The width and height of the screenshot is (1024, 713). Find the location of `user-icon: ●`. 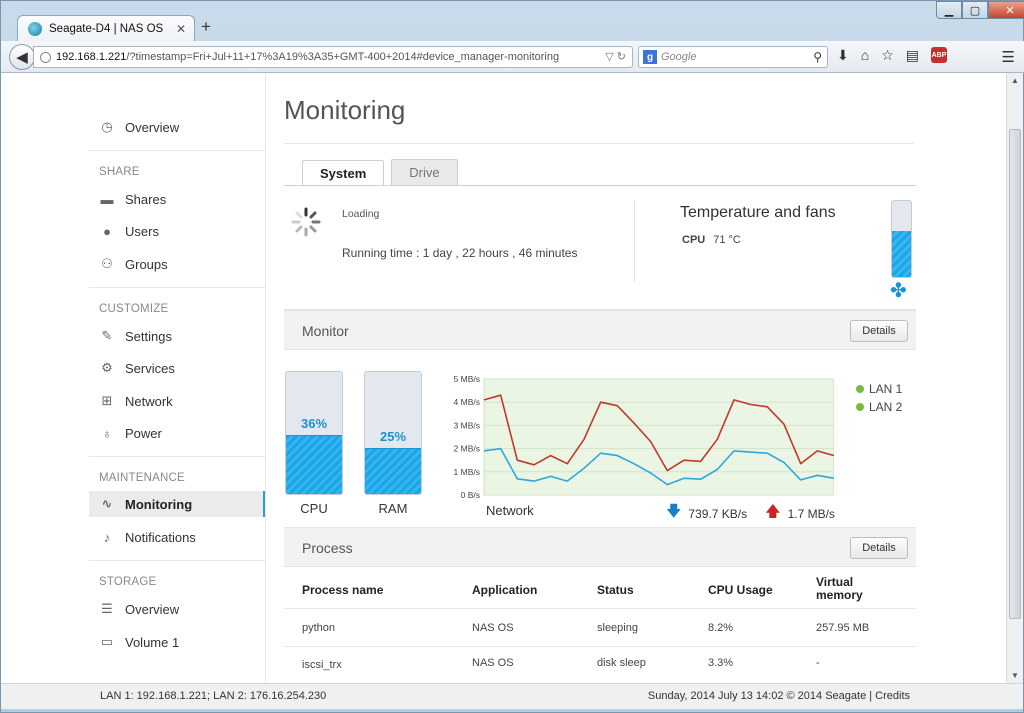

user-icon: ● is located at coordinates (107, 231).